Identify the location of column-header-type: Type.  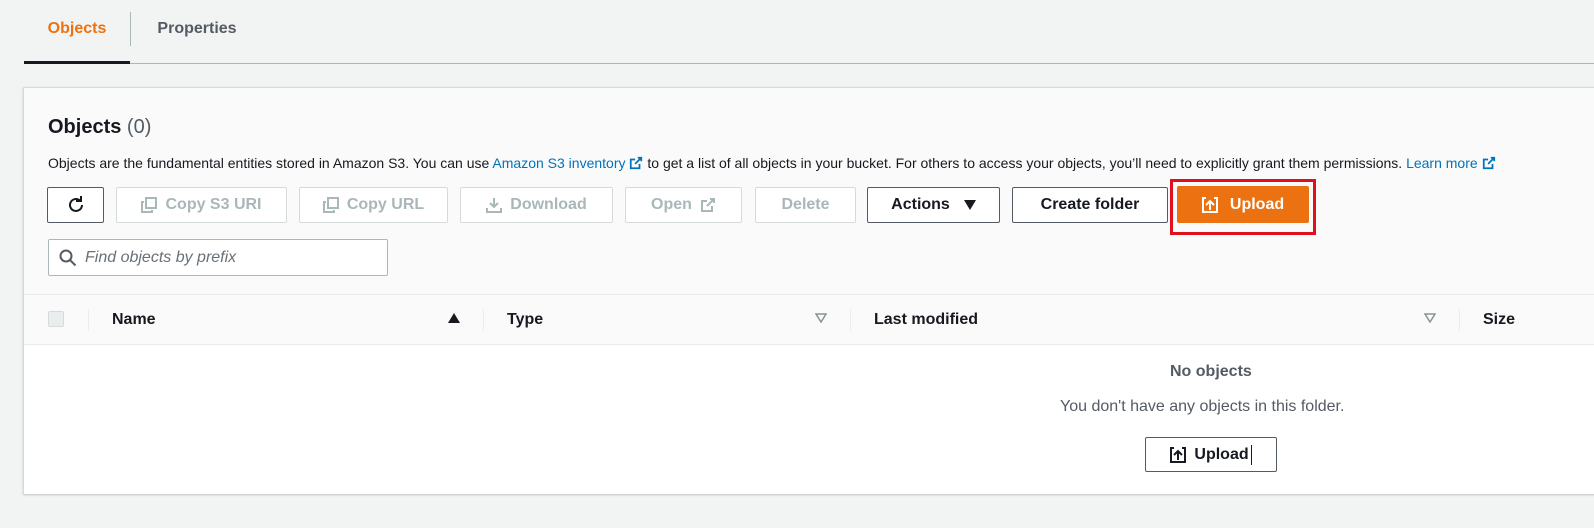
(525, 320).